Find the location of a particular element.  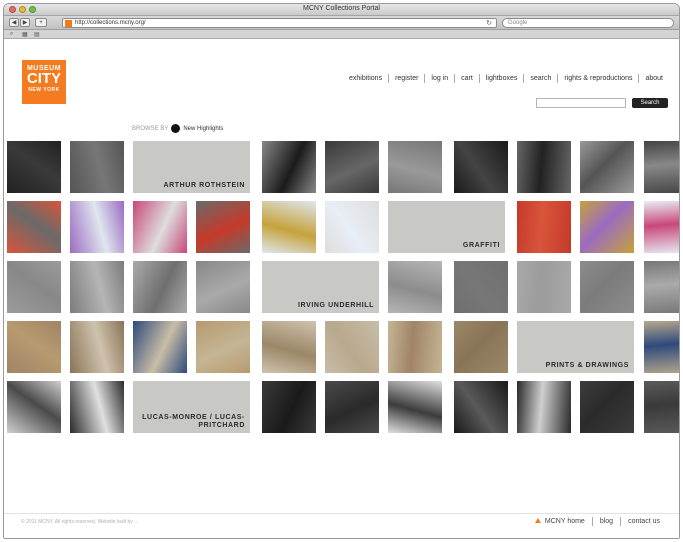

top-sites-icon: ▦ is located at coordinates (25, 34).